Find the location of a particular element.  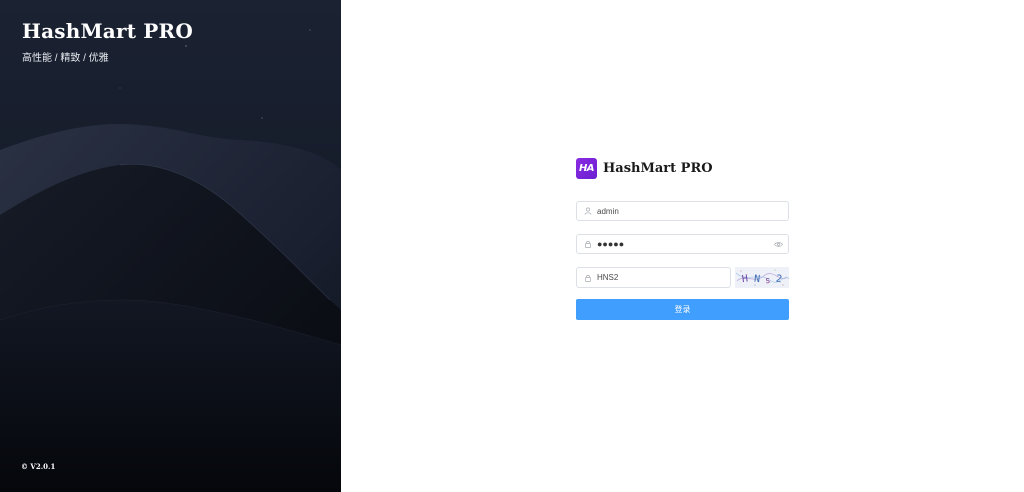

username-input is located at coordinates (692, 211).